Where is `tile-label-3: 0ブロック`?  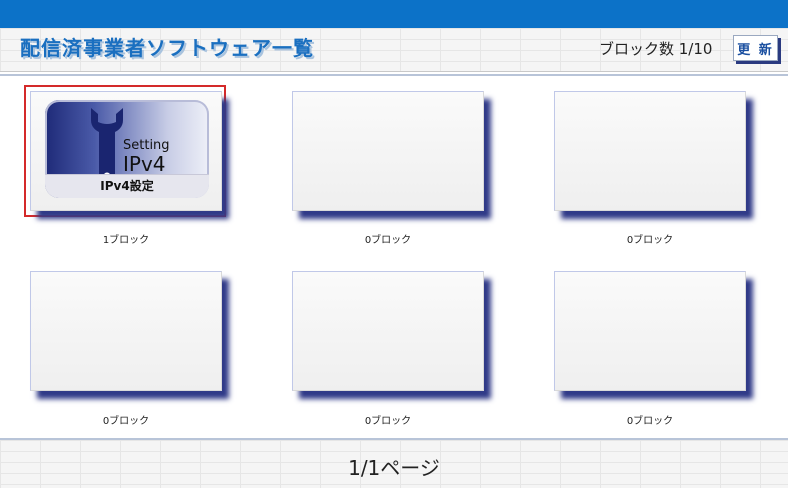
tile-label-3: 0ブロック is located at coordinates (650, 240).